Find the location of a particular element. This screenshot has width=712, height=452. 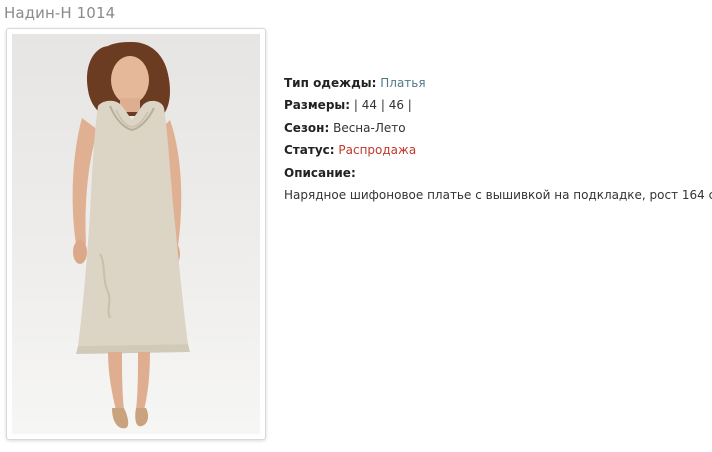

detail-row-type: Тип одежды: Платья is located at coordinates (498, 83).